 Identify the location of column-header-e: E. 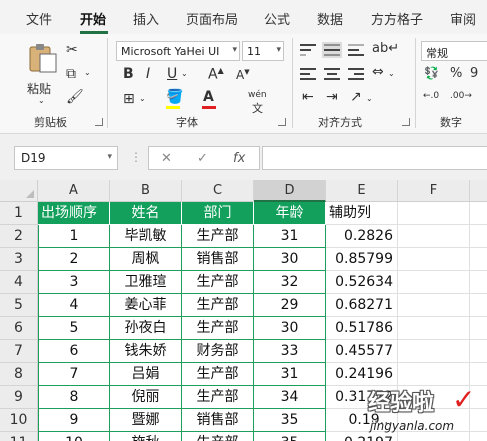
(362, 191).